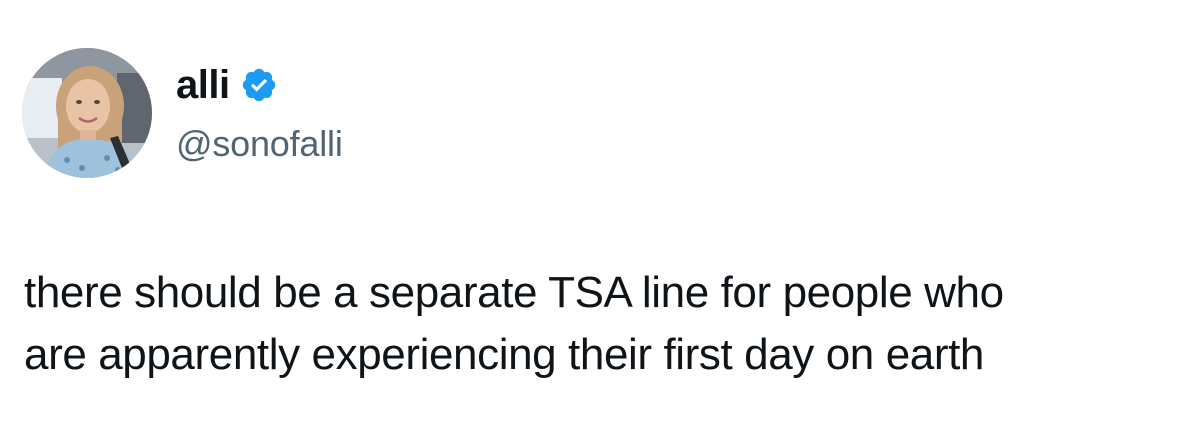 This screenshot has width=1192, height=422. Describe the element at coordinates (203, 85) in the screenshot. I see `display-name: alli` at that location.